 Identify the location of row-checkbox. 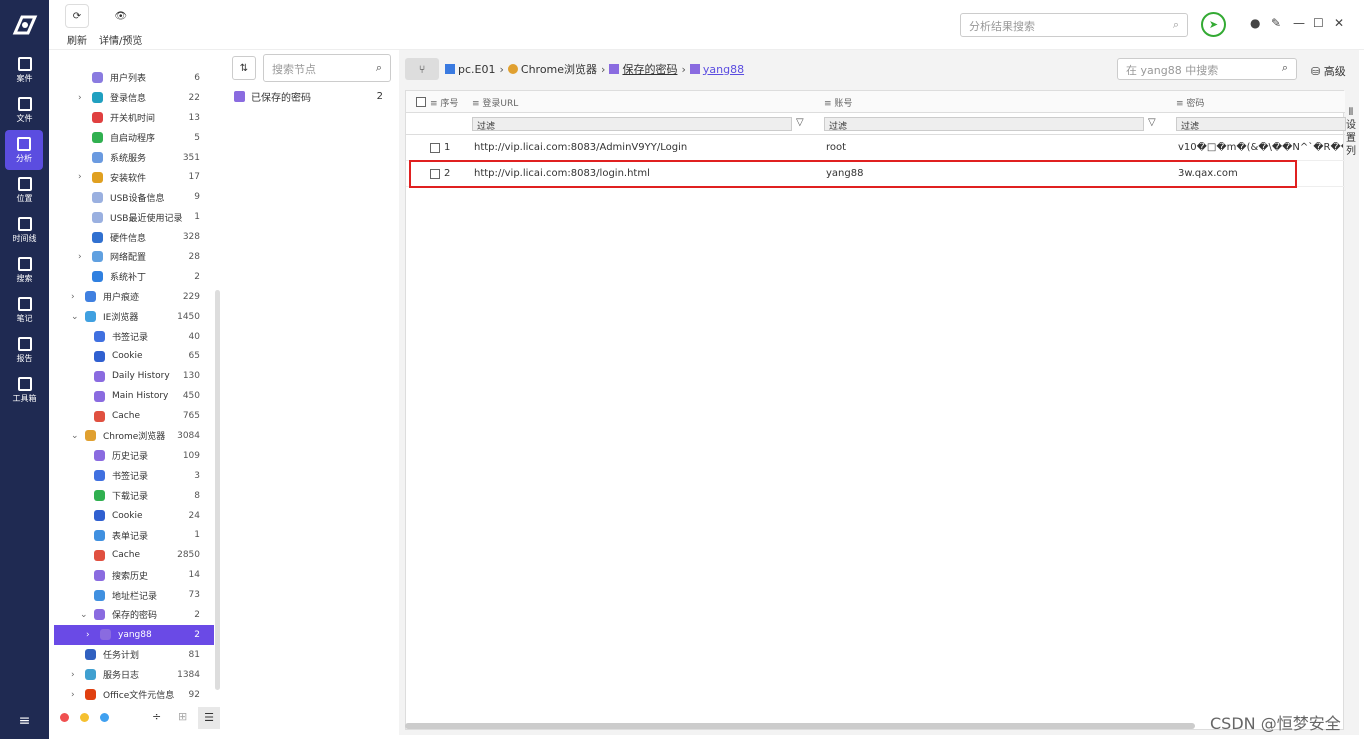
(435, 148).